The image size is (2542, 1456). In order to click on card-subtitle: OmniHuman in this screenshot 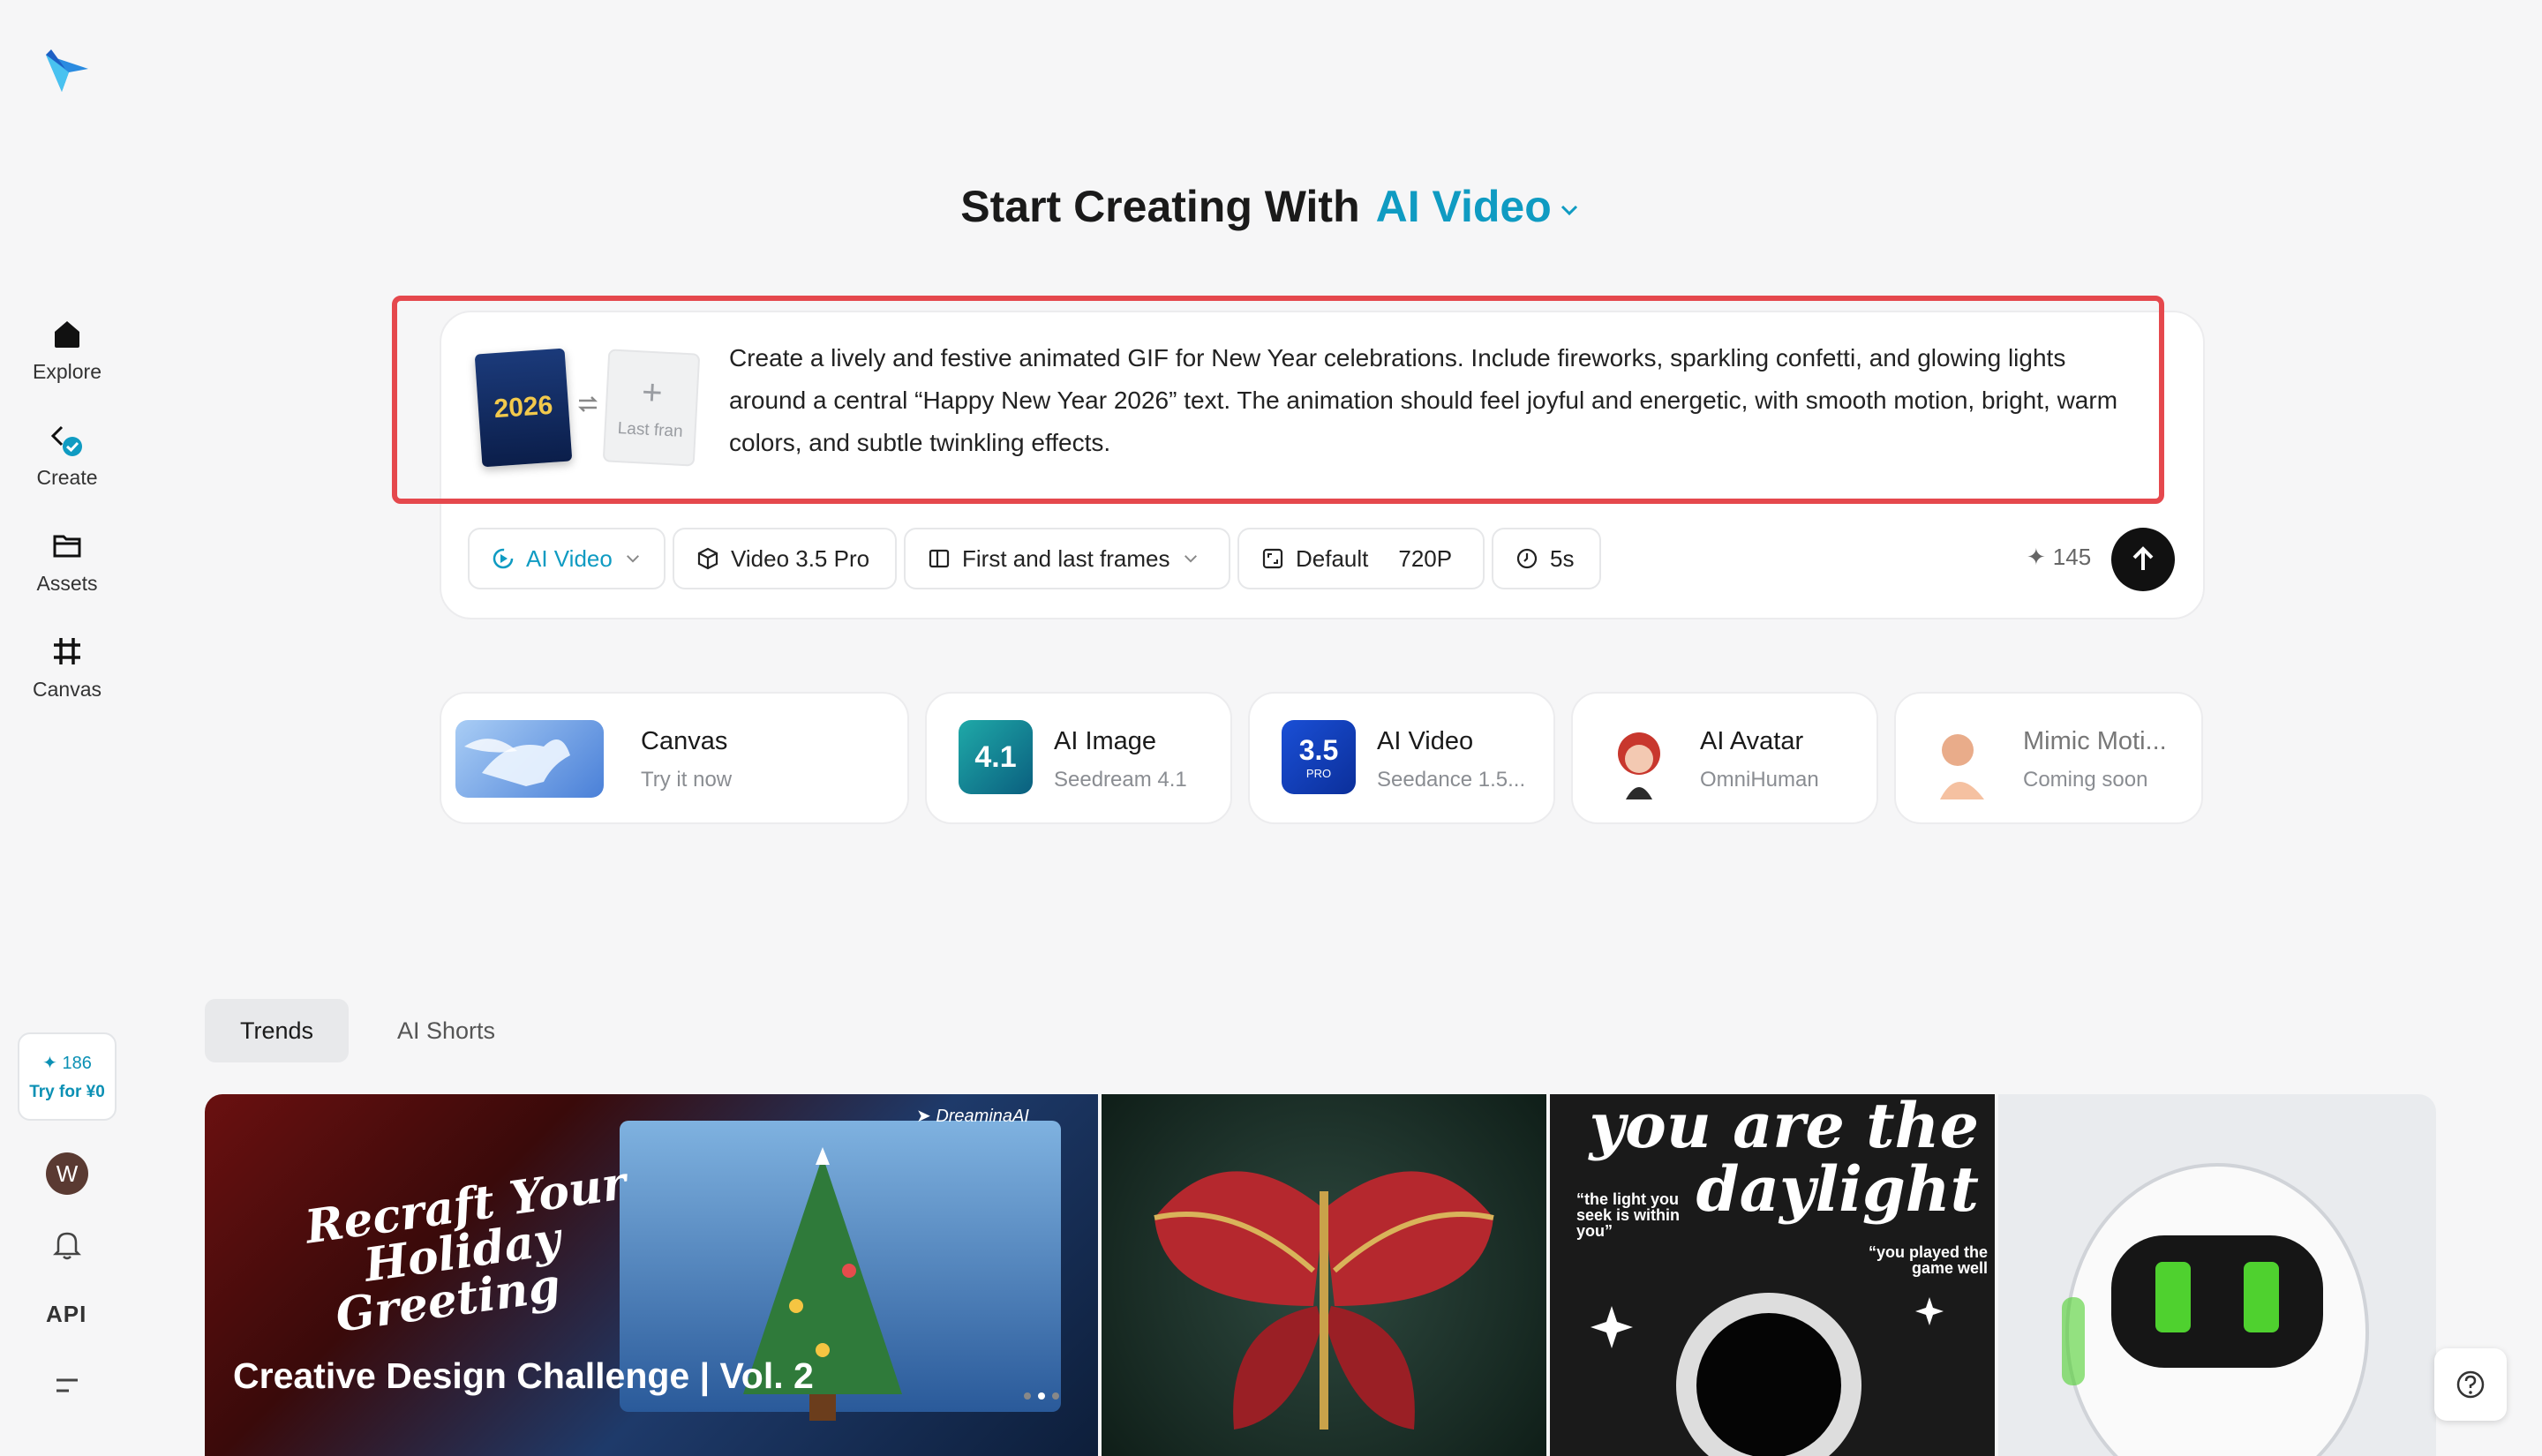, I will do `click(1759, 780)`.